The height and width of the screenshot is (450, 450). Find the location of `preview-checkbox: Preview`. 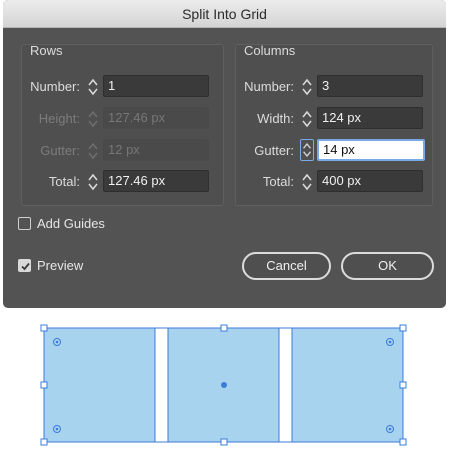

preview-checkbox: Preview is located at coordinates (78, 266).